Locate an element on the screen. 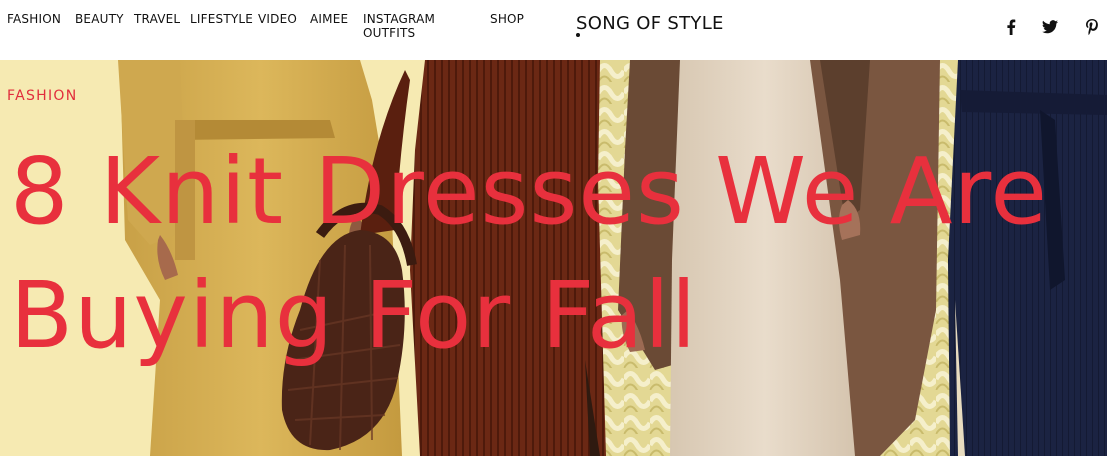 The image size is (1107, 456). nav-item-aimee: AIMEE is located at coordinates (329, 19).